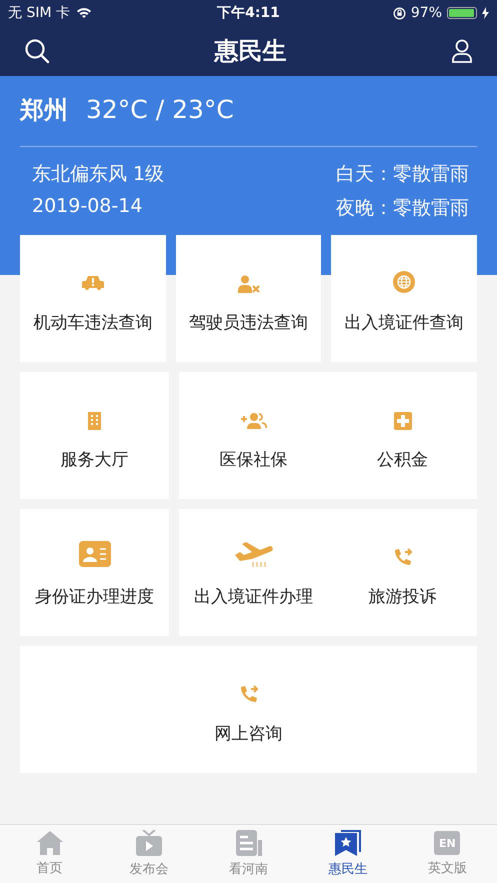  I want to click on wifi-icon, so click(84, 13).